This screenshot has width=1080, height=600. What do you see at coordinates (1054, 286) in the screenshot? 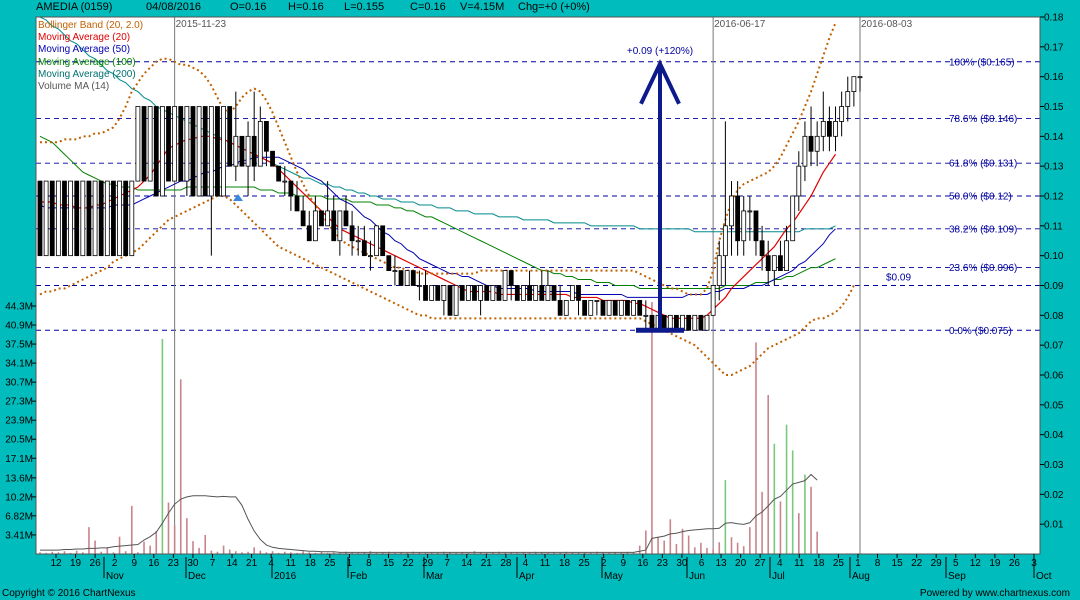
I see `price-tick-label: 0.09` at bounding box center [1054, 286].